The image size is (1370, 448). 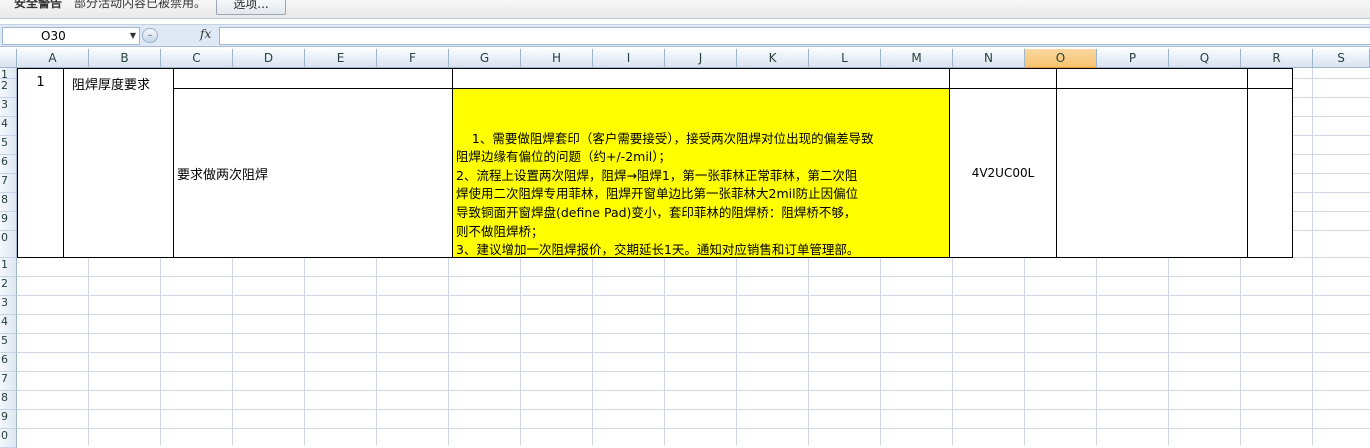 I want to click on column-header-s: S, so click(x=1341, y=58).